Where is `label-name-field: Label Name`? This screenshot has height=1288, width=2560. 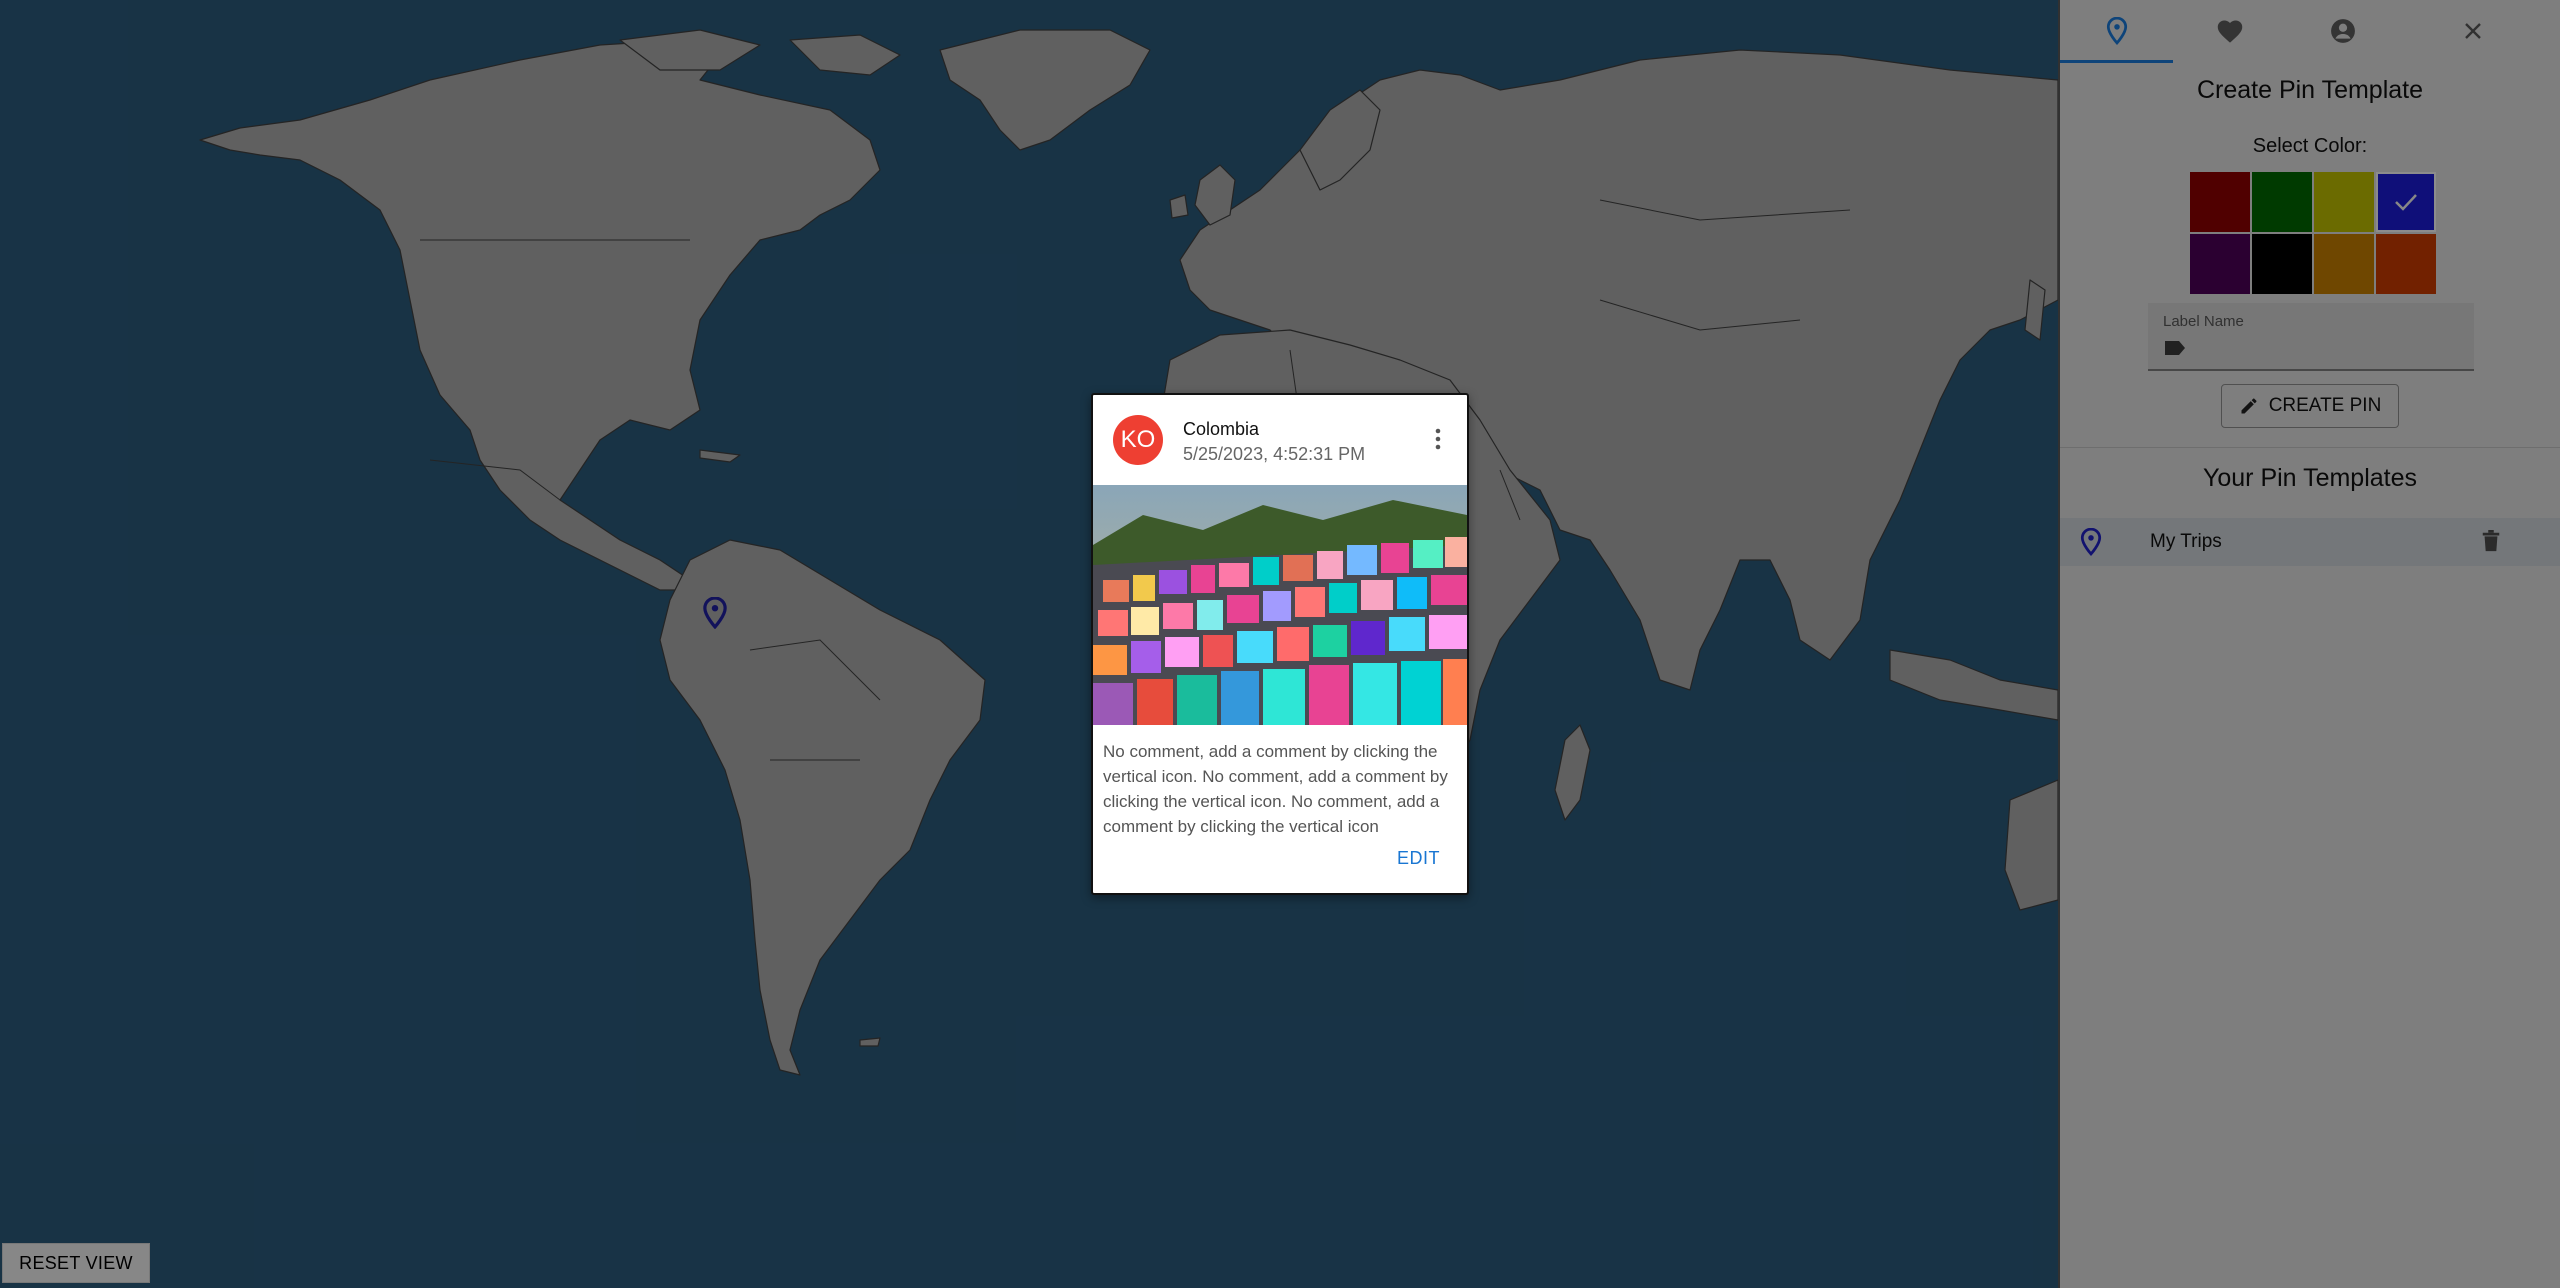
label-name-field: Label Name is located at coordinates (2311, 337).